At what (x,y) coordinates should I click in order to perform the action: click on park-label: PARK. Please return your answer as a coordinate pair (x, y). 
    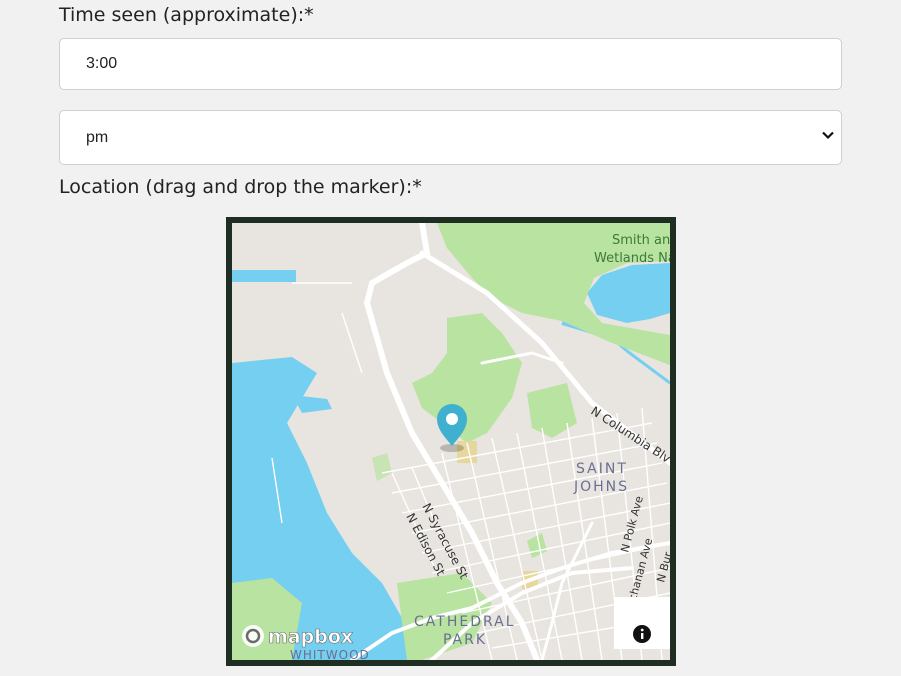
    Looking at the image, I should click on (465, 640).